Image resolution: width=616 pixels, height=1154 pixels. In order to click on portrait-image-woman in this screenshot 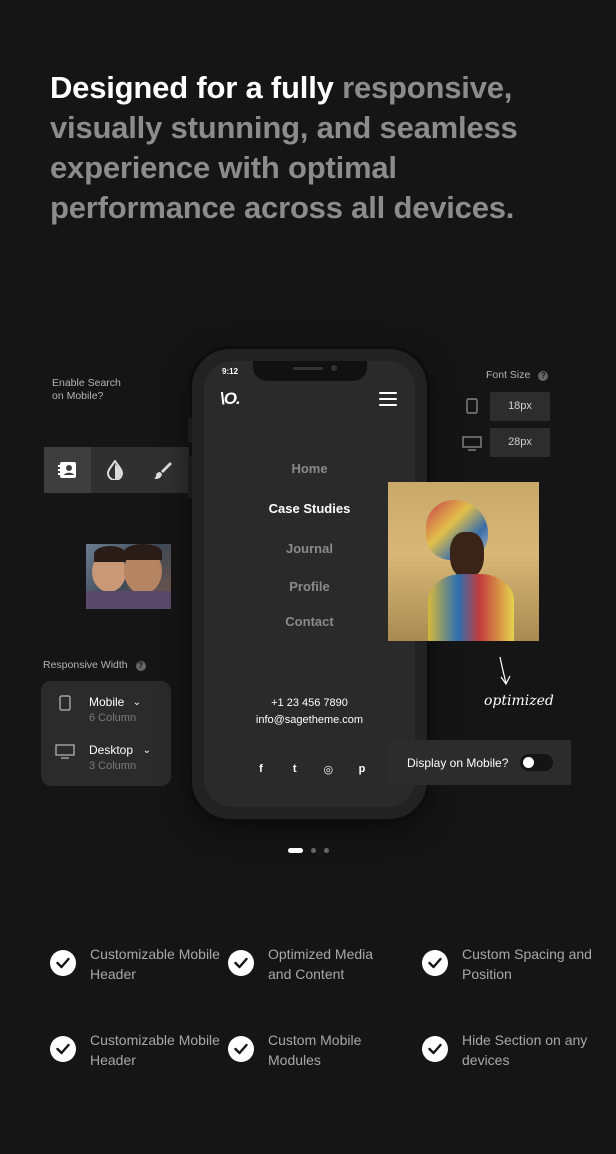, I will do `click(463, 561)`.